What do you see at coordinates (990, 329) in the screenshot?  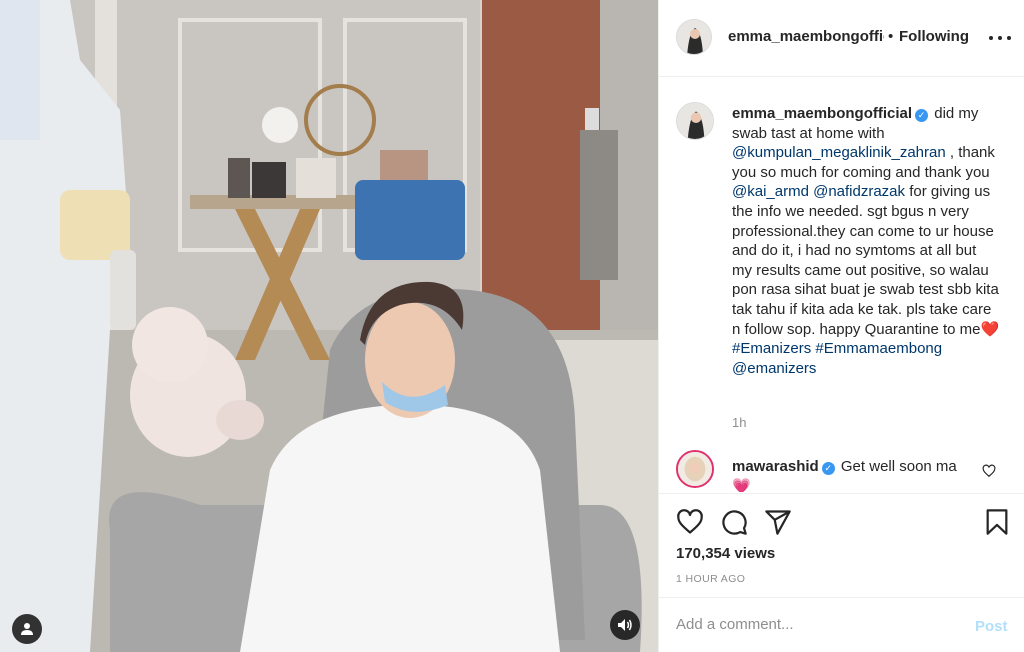 I see `red-heart-emoji: ❤️` at bounding box center [990, 329].